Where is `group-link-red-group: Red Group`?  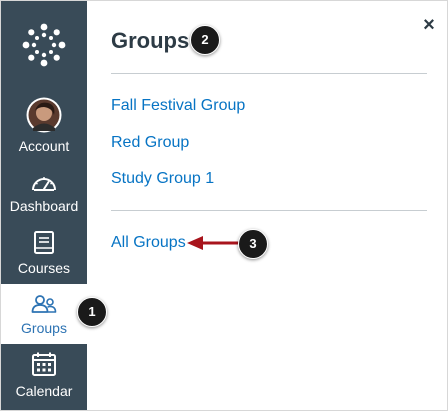
group-link-red-group: Red Group is located at coordinates (150, 143).